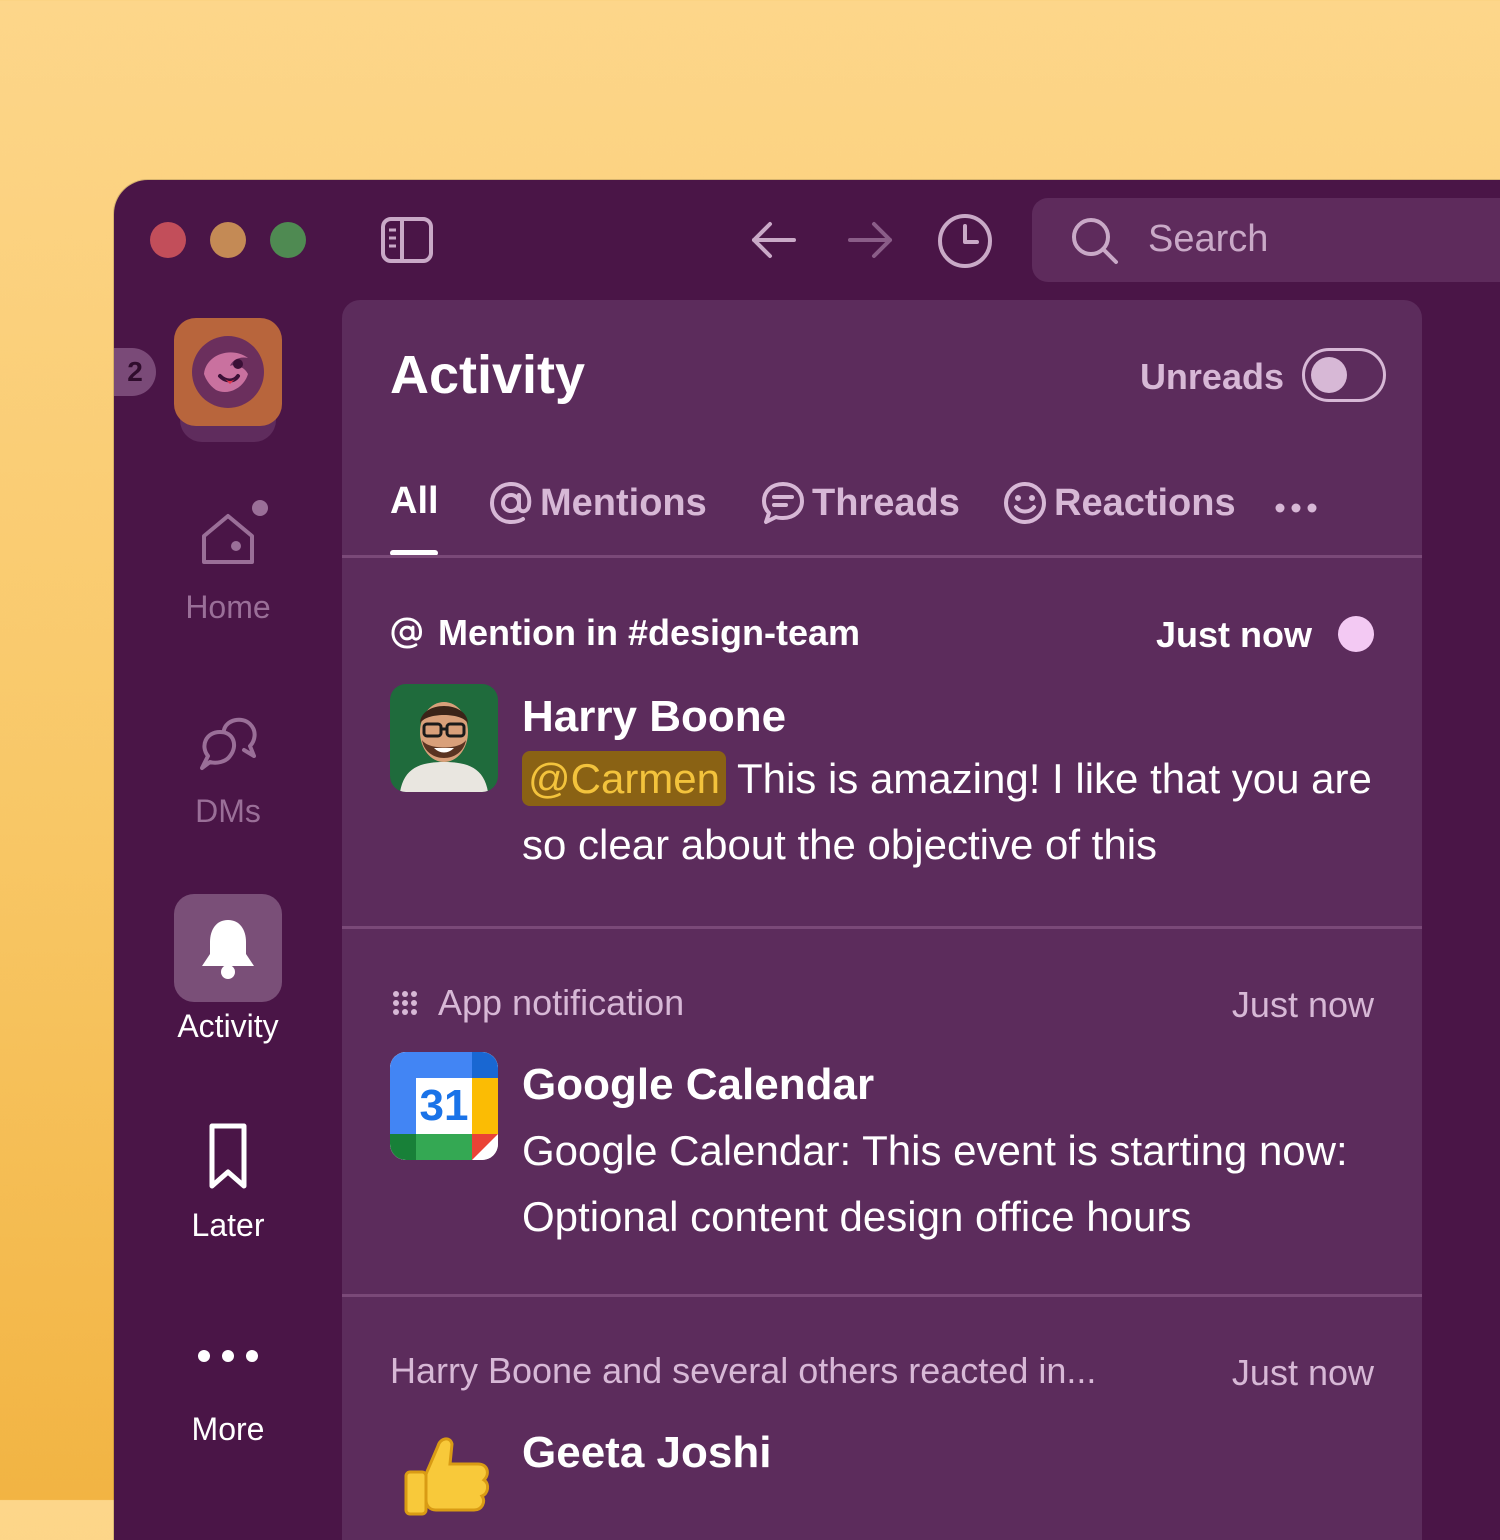 The height and width of the screenshot is (1540, 1500). I want to click on rail-item-dms: DMs, so click(228, 766).